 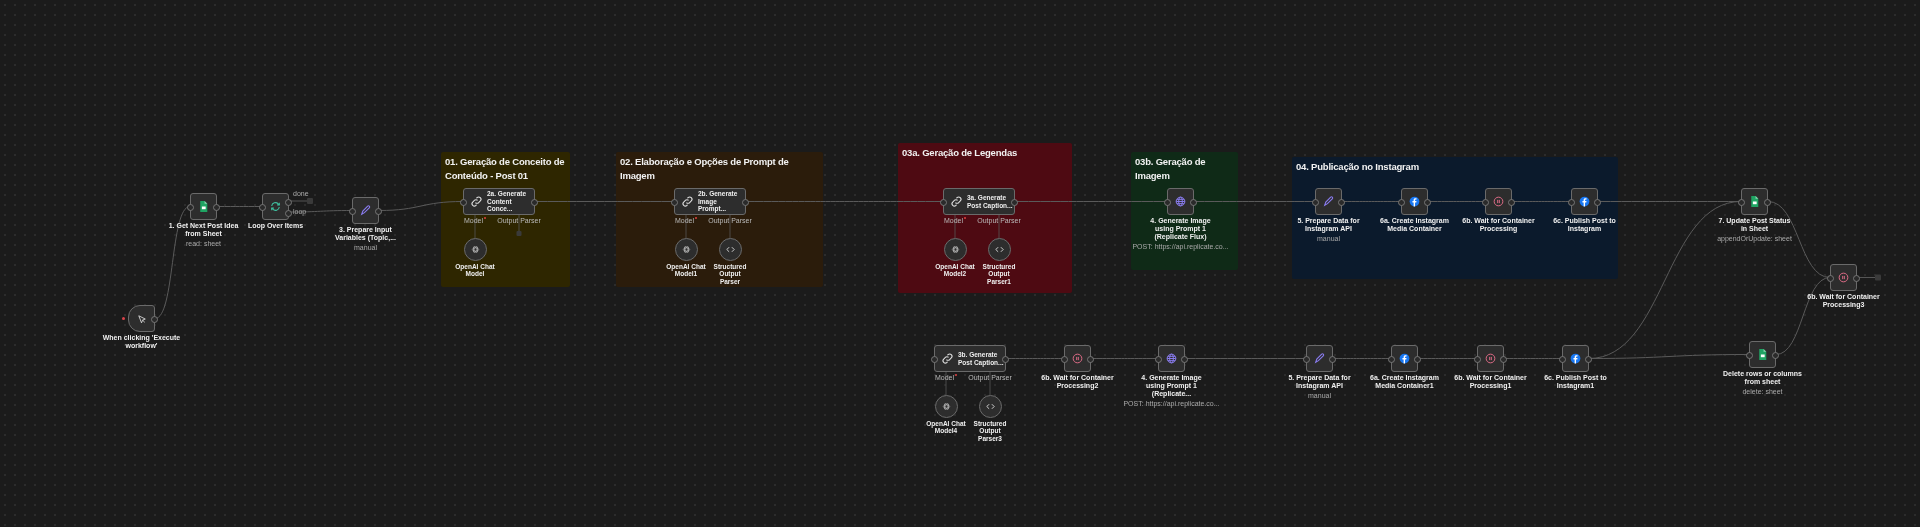 I want to click on section-title: 01. Geração de Conceito de Conteúdo - Post 01, so click(x=505, y=169).